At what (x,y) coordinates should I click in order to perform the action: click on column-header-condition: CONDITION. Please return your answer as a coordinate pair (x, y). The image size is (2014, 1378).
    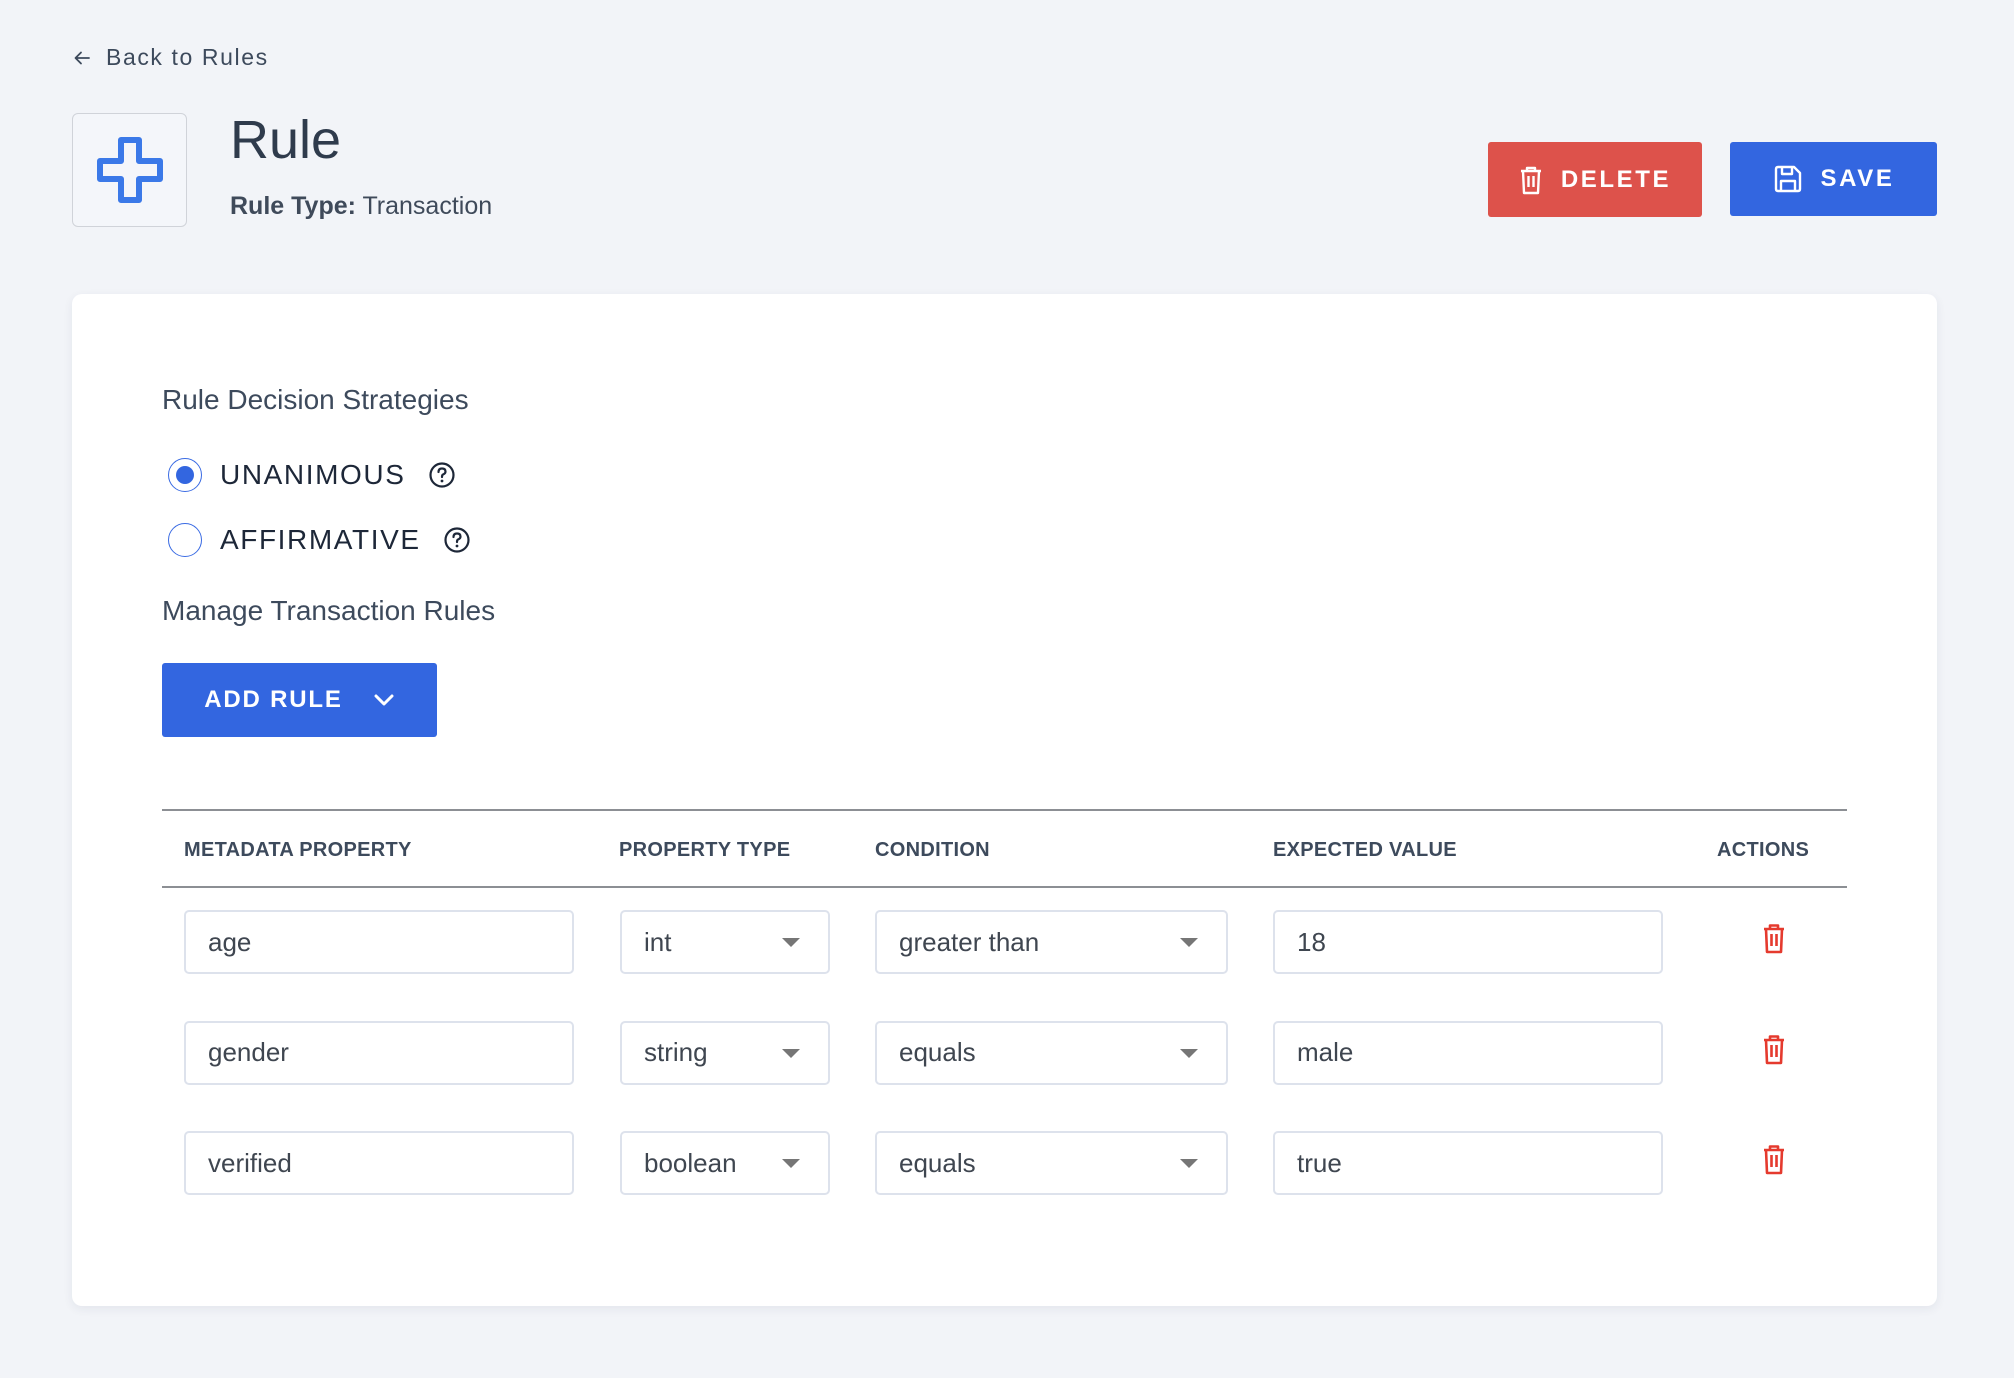
    Looking at the image, I should click on (932, 850).